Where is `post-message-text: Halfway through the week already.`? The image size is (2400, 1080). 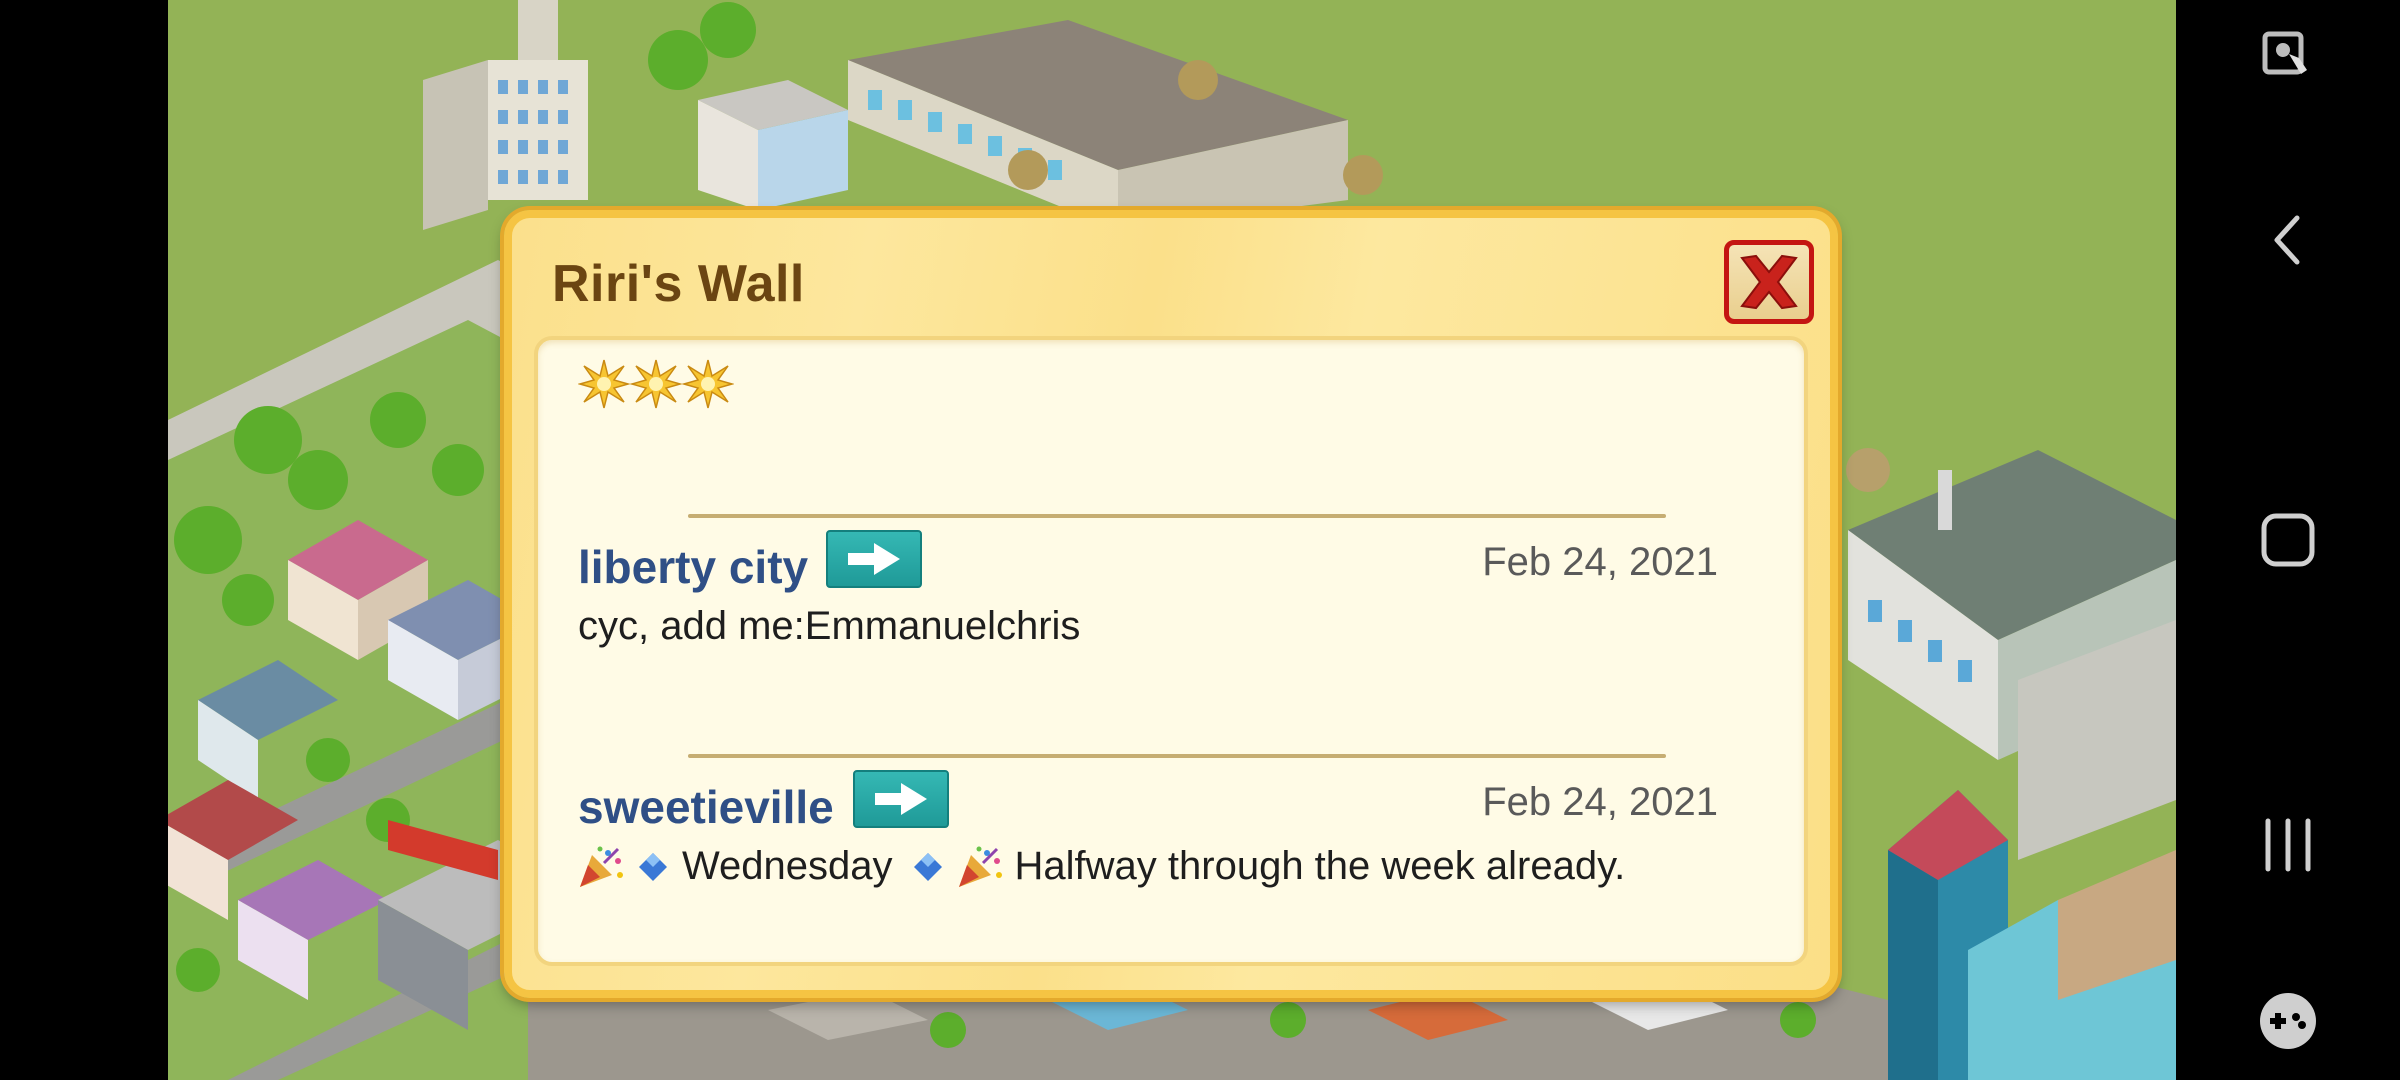 post-message-text: Halfway through the week already. is located at coordinates (1320, 866).